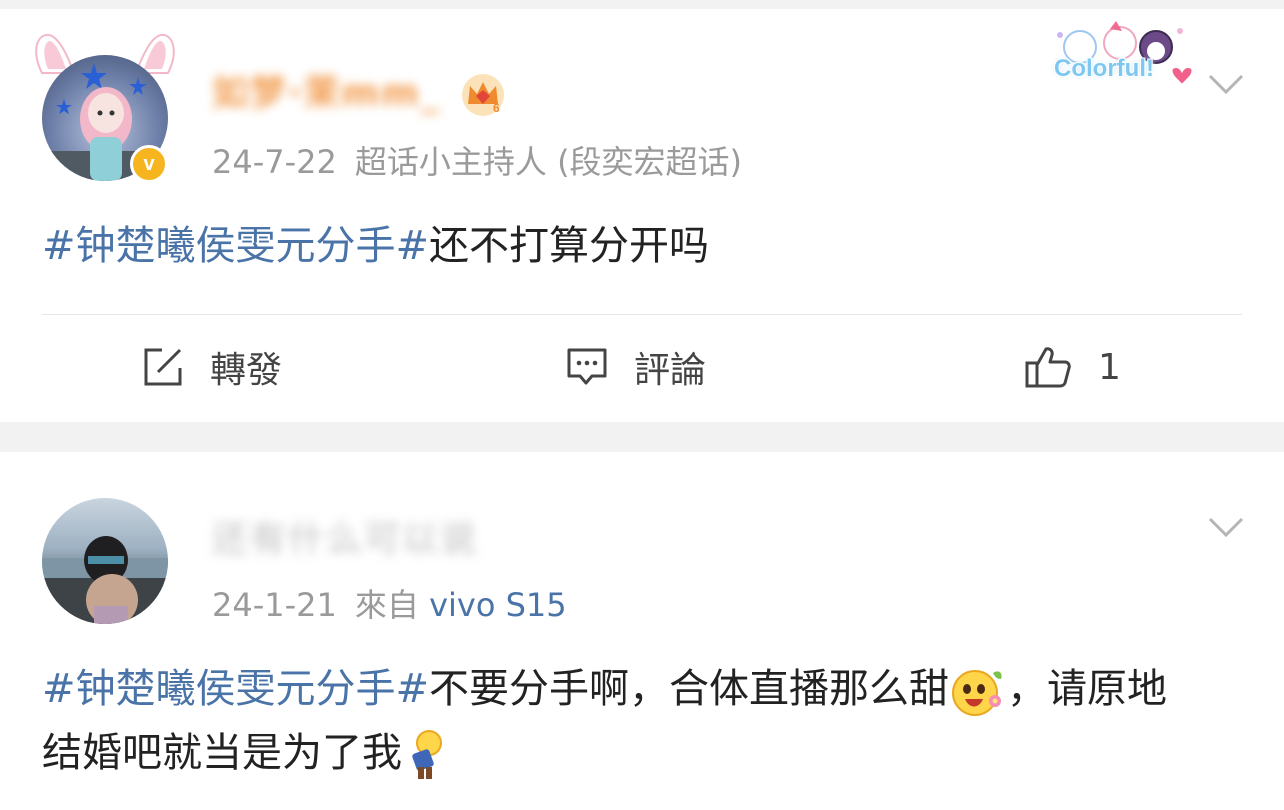 The image size is (1284, 810). What do you see at coordinates (326, 90) in the screenshot?
I see `author-name: 如梦·茉mm_` at bounding box center [326, 90].